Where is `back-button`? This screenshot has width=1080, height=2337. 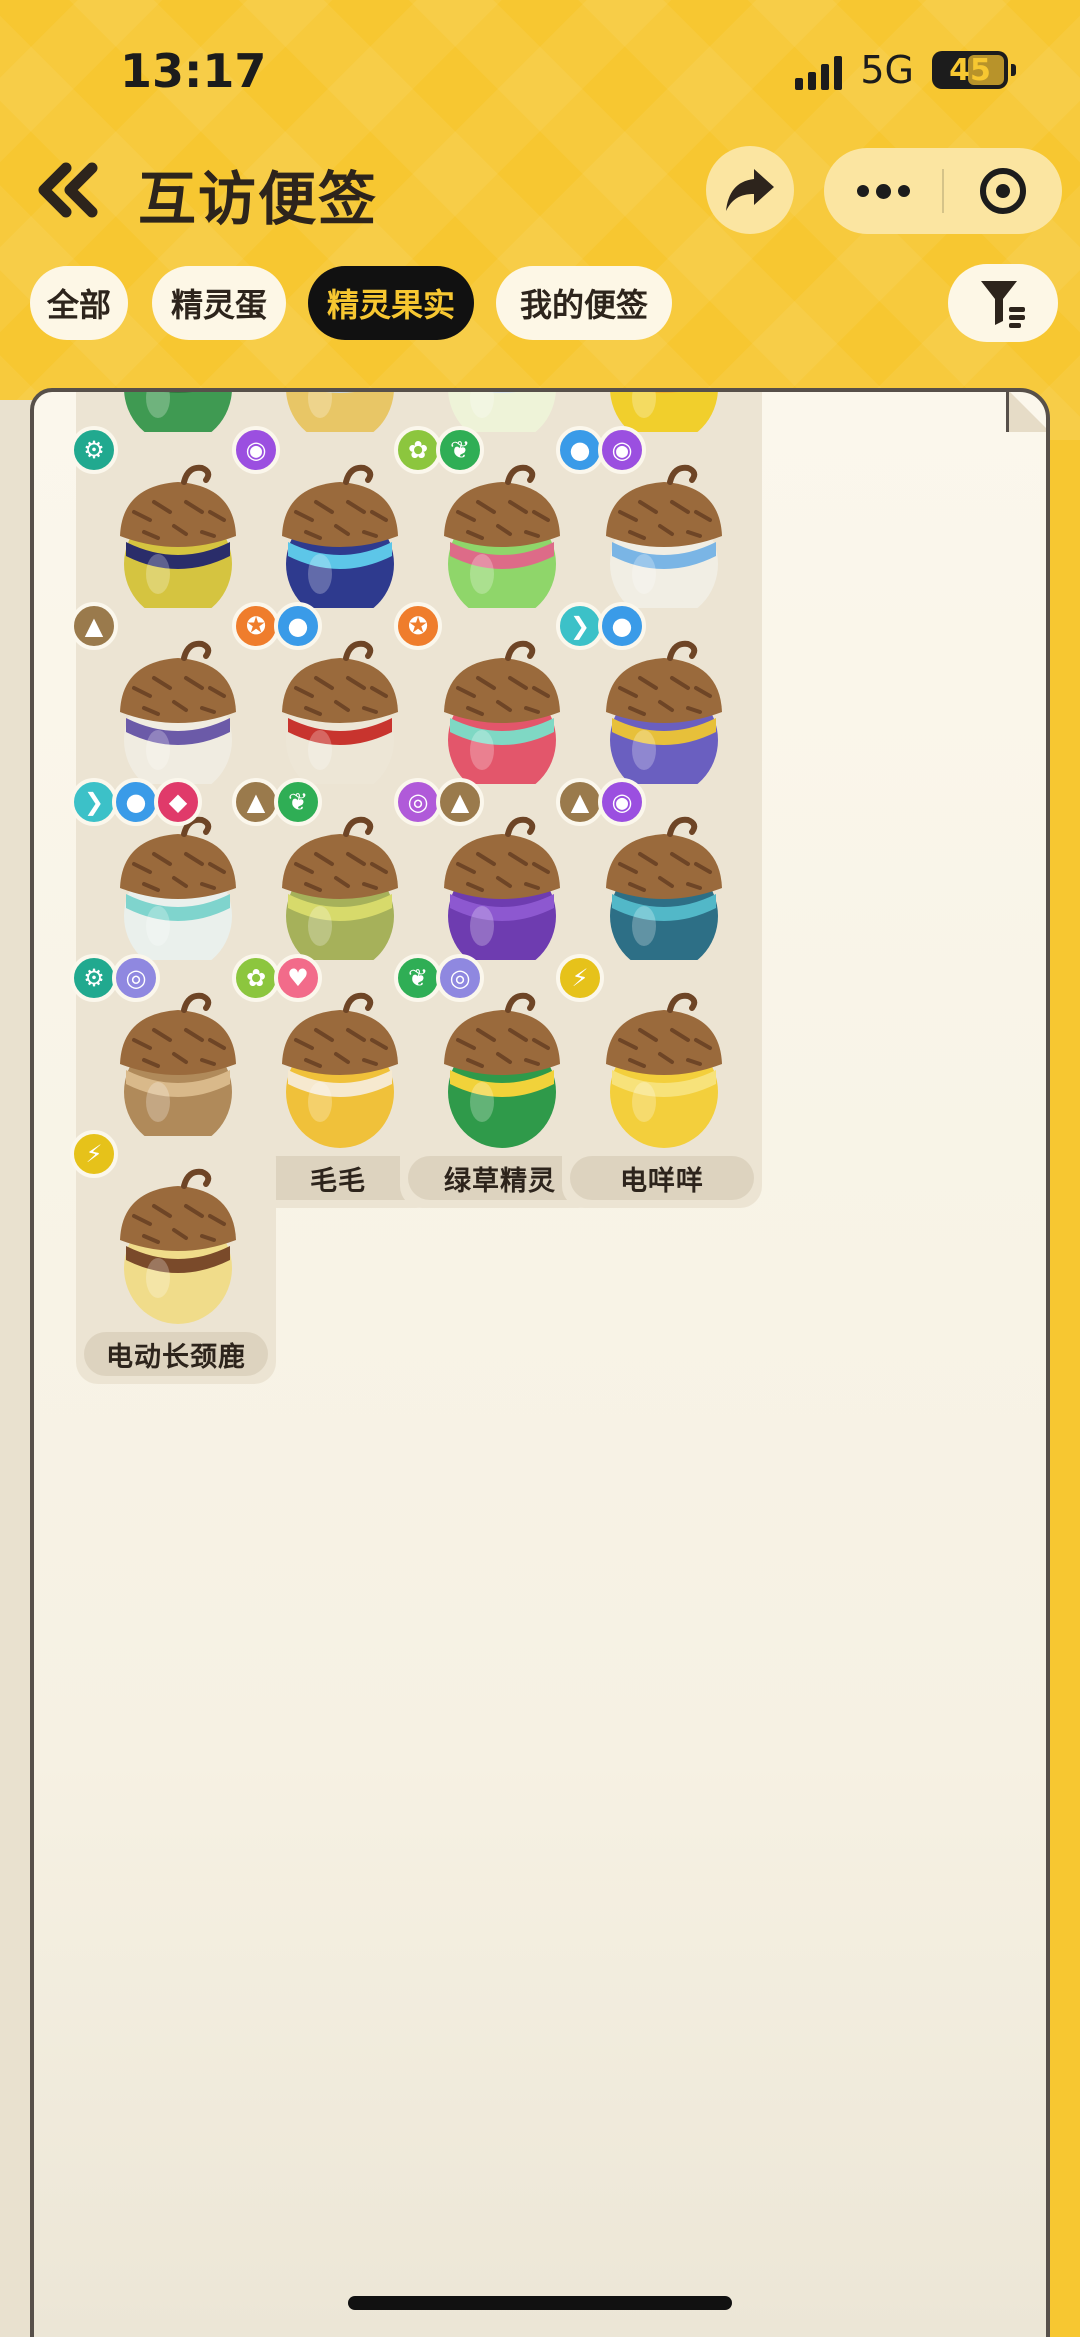
back-button is located at coordinates (68, 190).